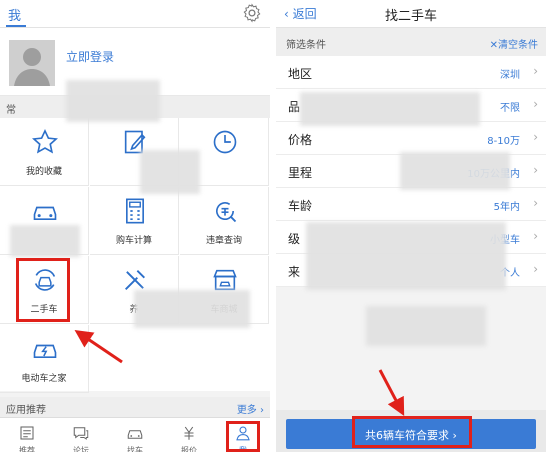  I want to click on news-icon, so click(27, 433).